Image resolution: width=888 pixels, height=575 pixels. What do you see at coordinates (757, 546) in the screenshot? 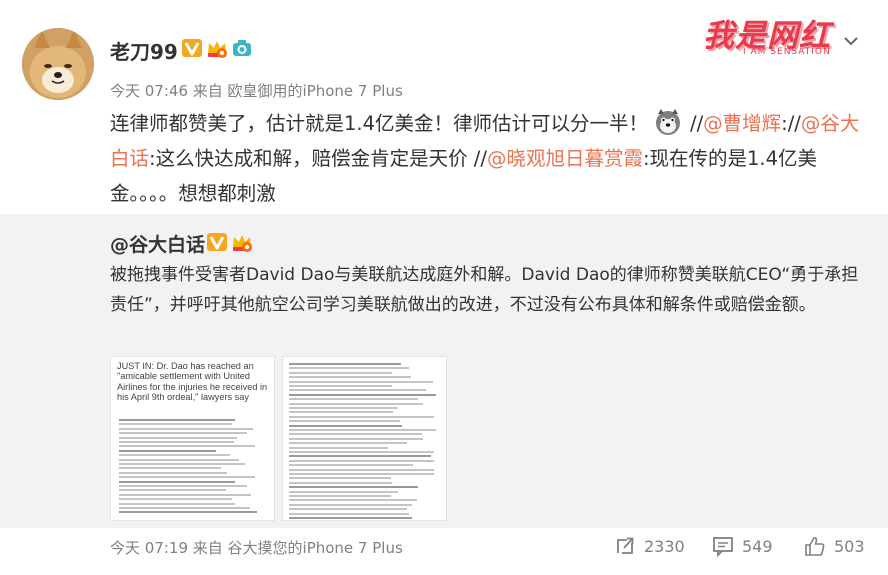
I see `comment-count: 549` at bounding box center [757, 546].